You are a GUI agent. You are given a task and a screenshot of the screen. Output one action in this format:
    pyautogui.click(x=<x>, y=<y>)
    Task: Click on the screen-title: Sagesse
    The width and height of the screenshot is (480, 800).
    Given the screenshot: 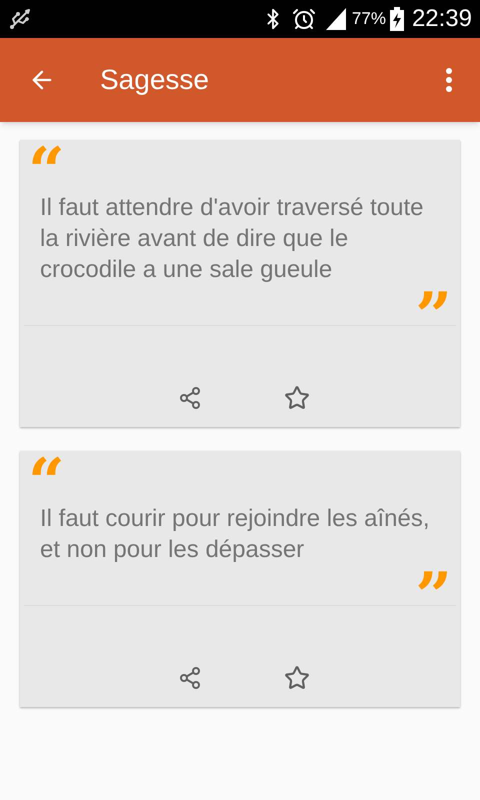 What is the action you would take?
    pyautogui.click(x=155, y=80)
    